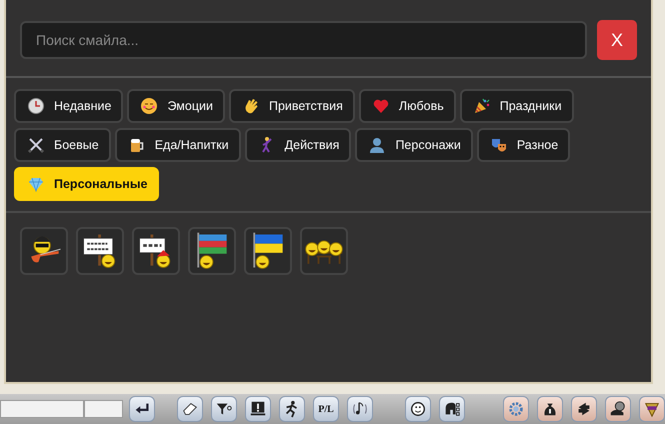  What do you see at coordinates (149, 106) in the screenshot?
I see `smiling-face-icon` at bounding box center [149, 106].